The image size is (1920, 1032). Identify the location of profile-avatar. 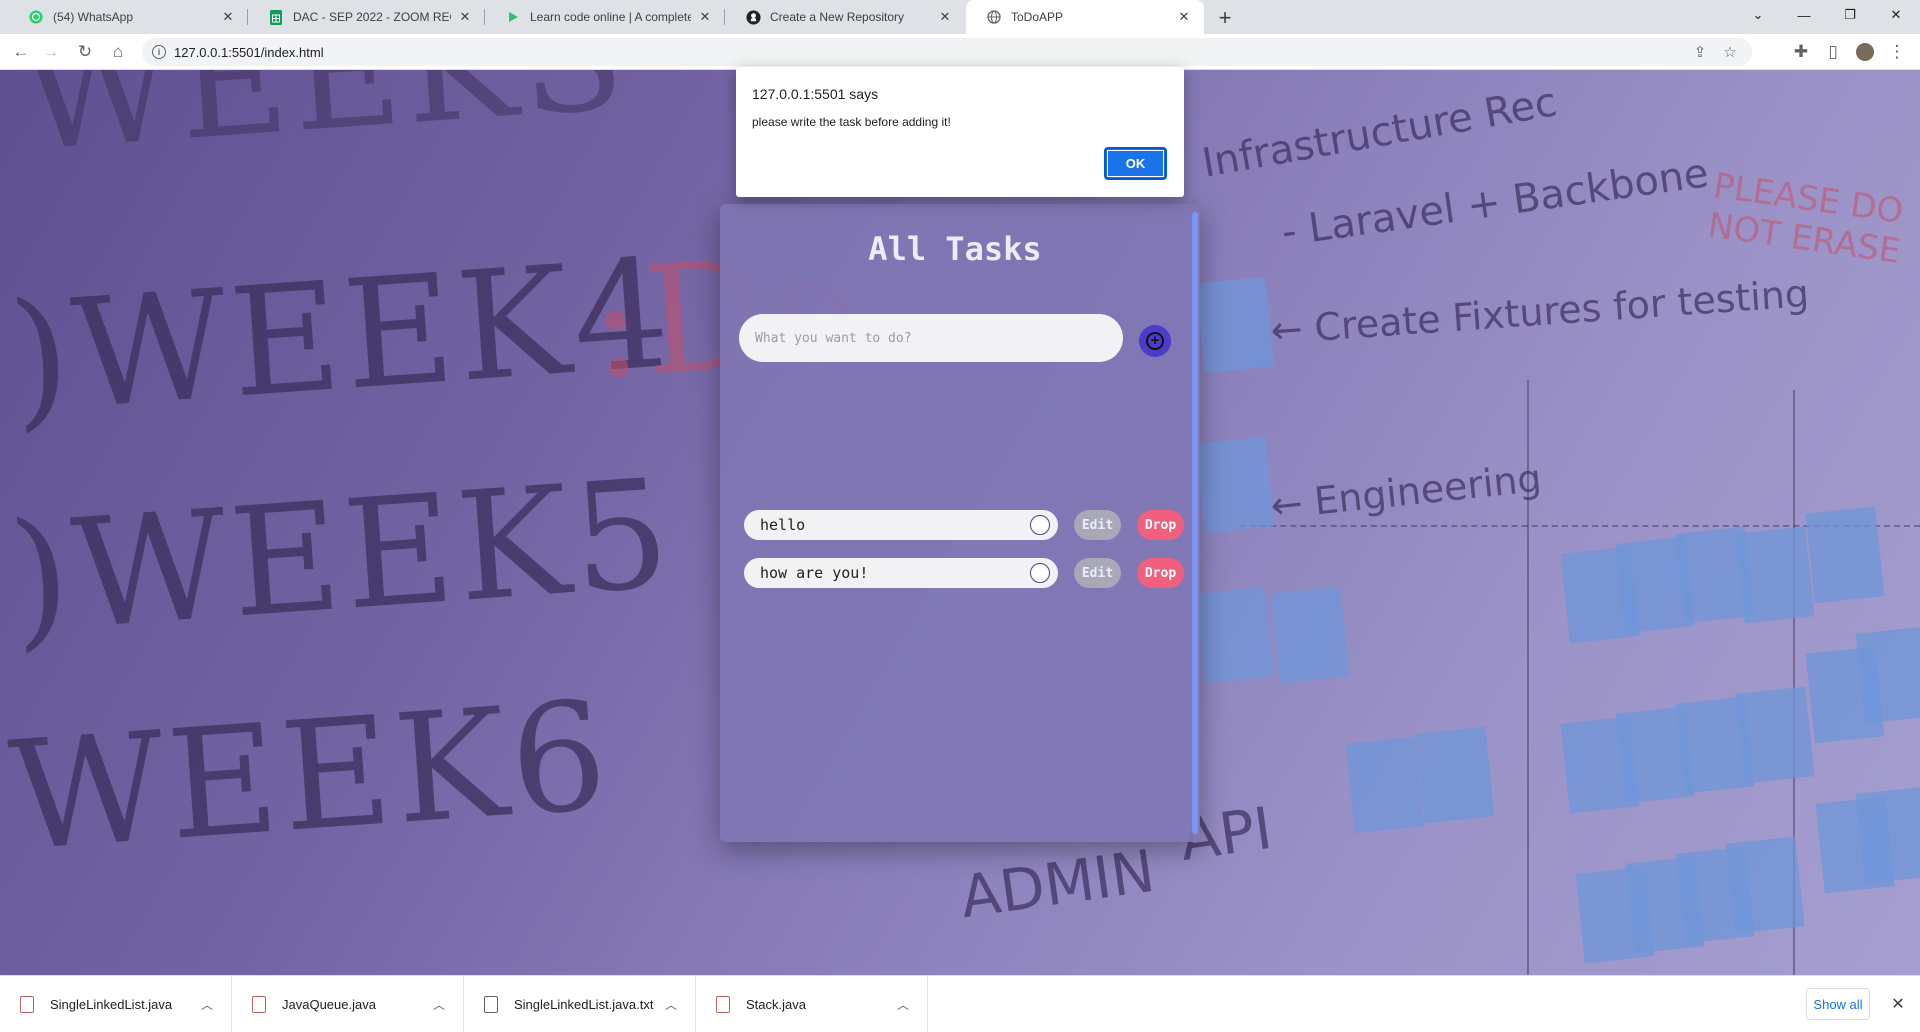
(1865, 52).